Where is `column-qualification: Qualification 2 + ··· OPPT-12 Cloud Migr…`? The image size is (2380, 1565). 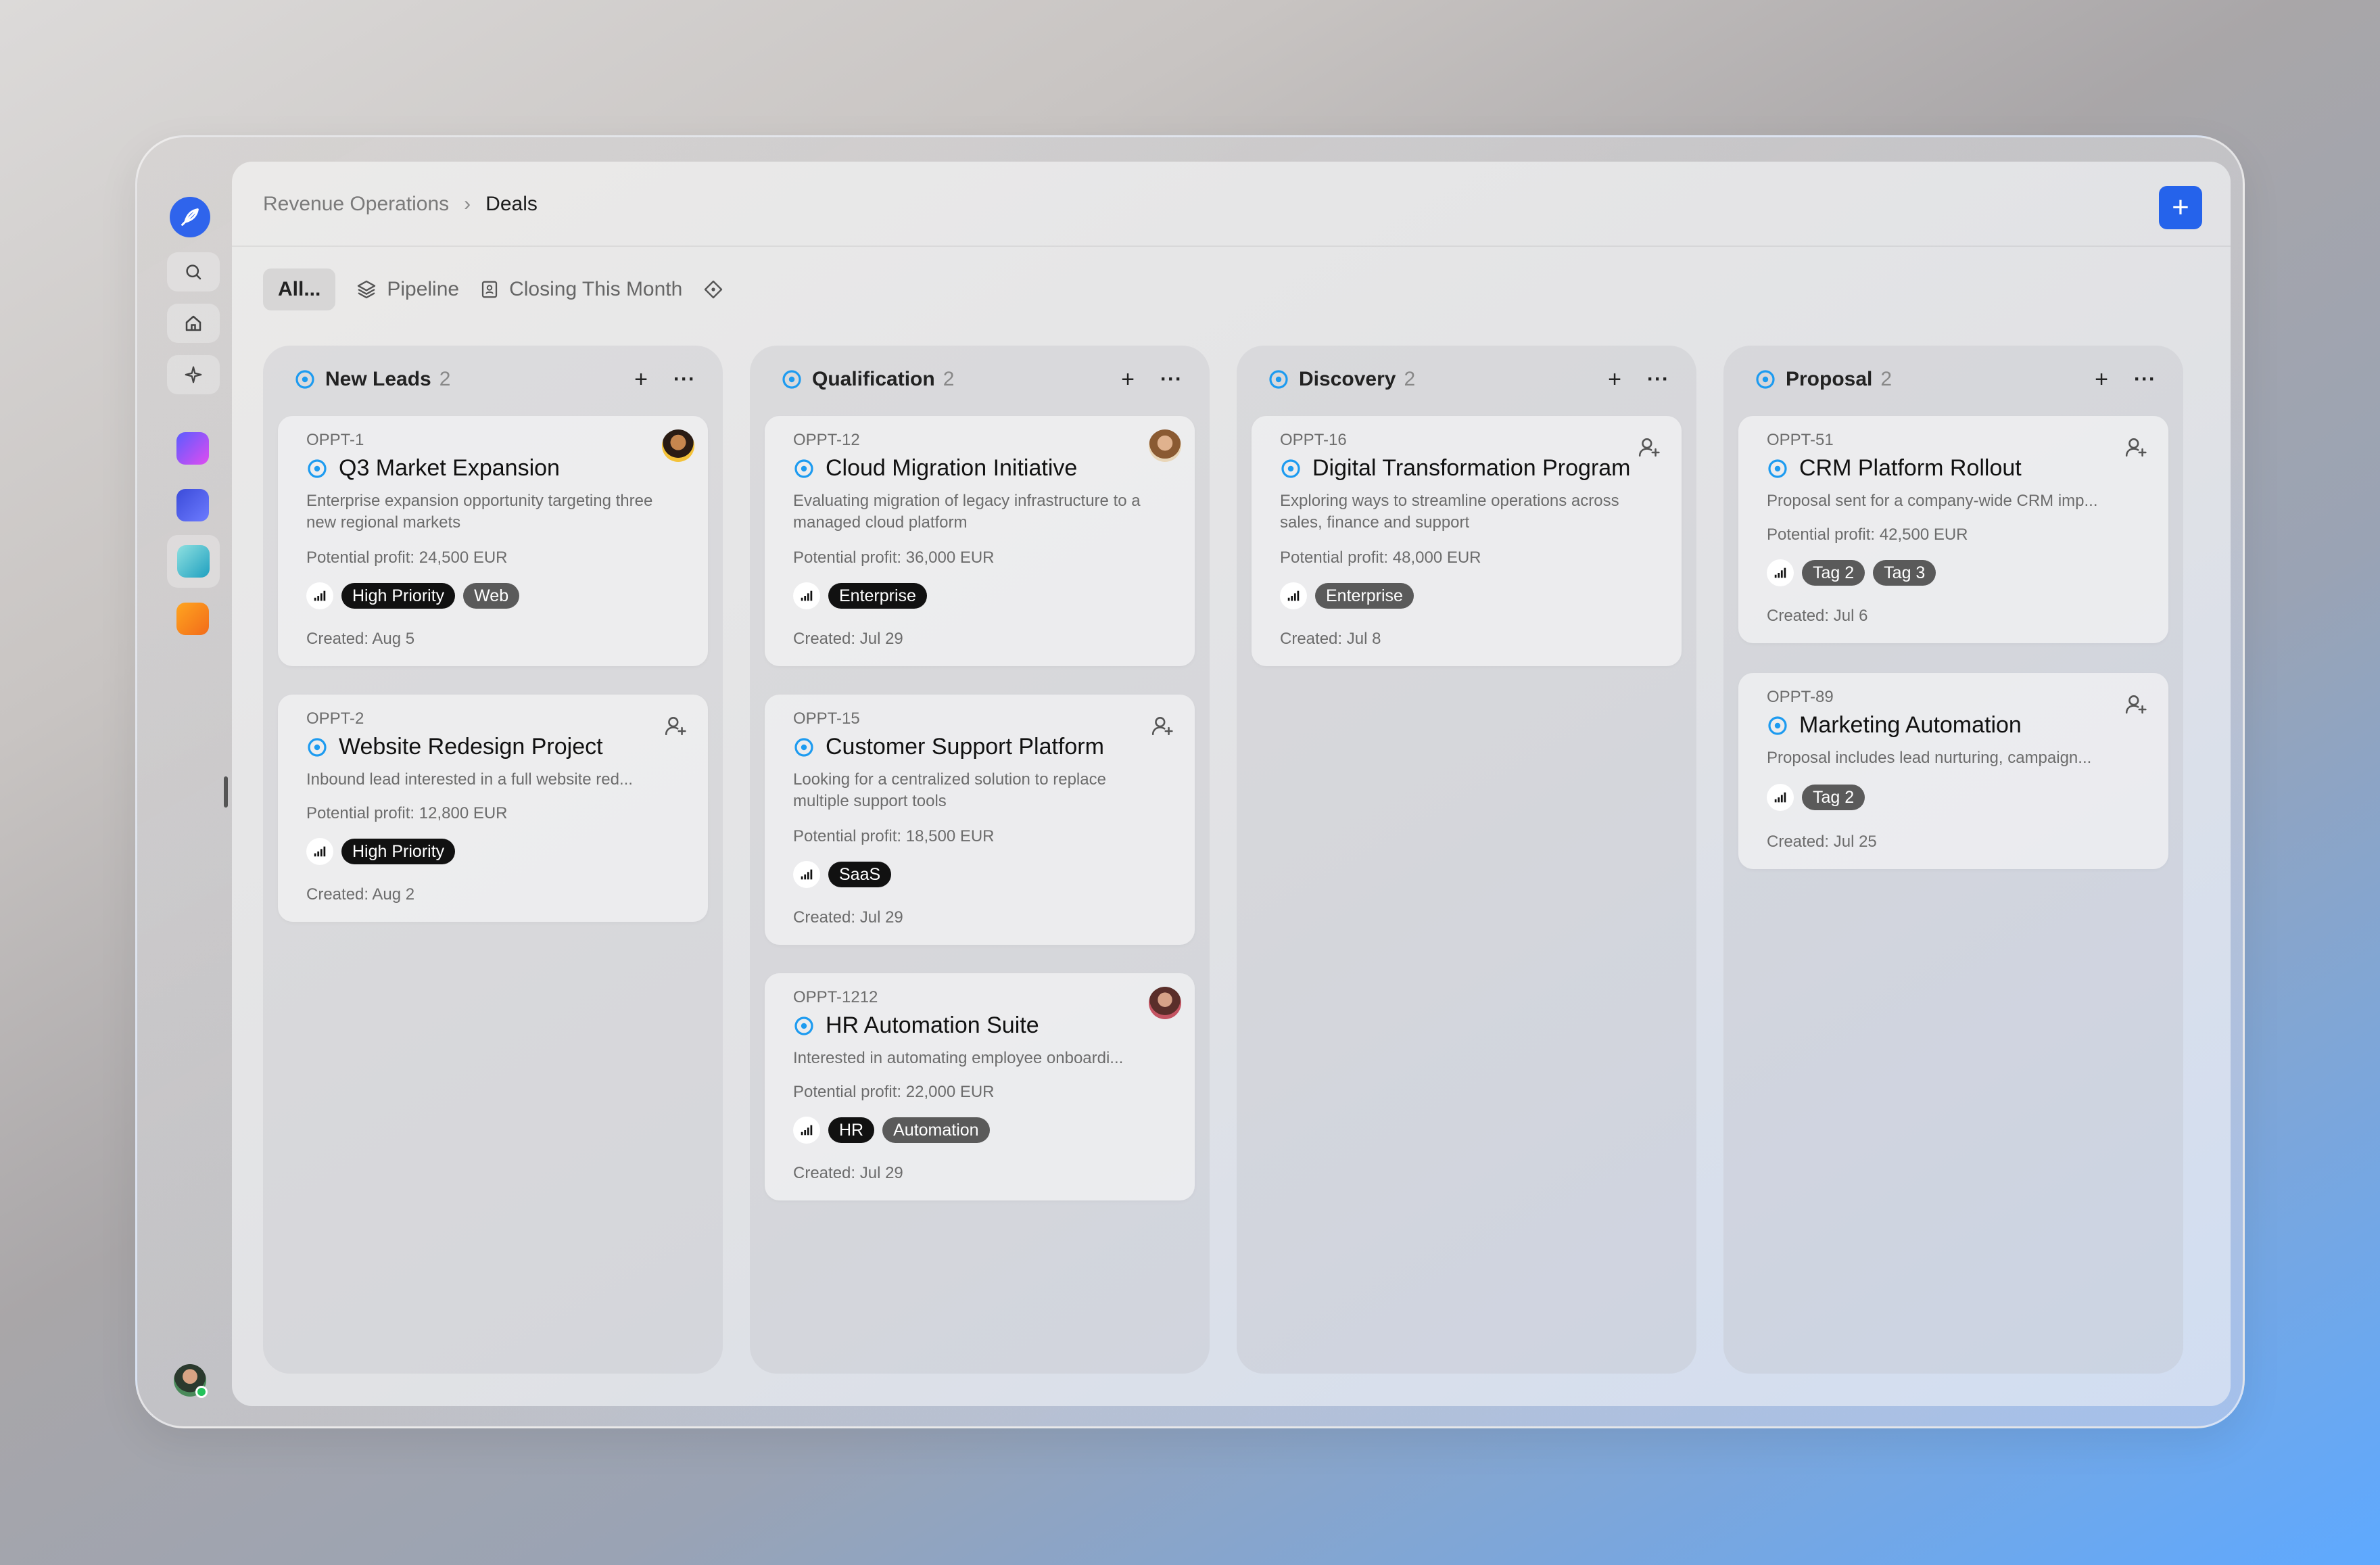
column-qualification: Qualification 2 + ··· OPPT-12 Cloud Migr… is located at coordinates (980, 860).